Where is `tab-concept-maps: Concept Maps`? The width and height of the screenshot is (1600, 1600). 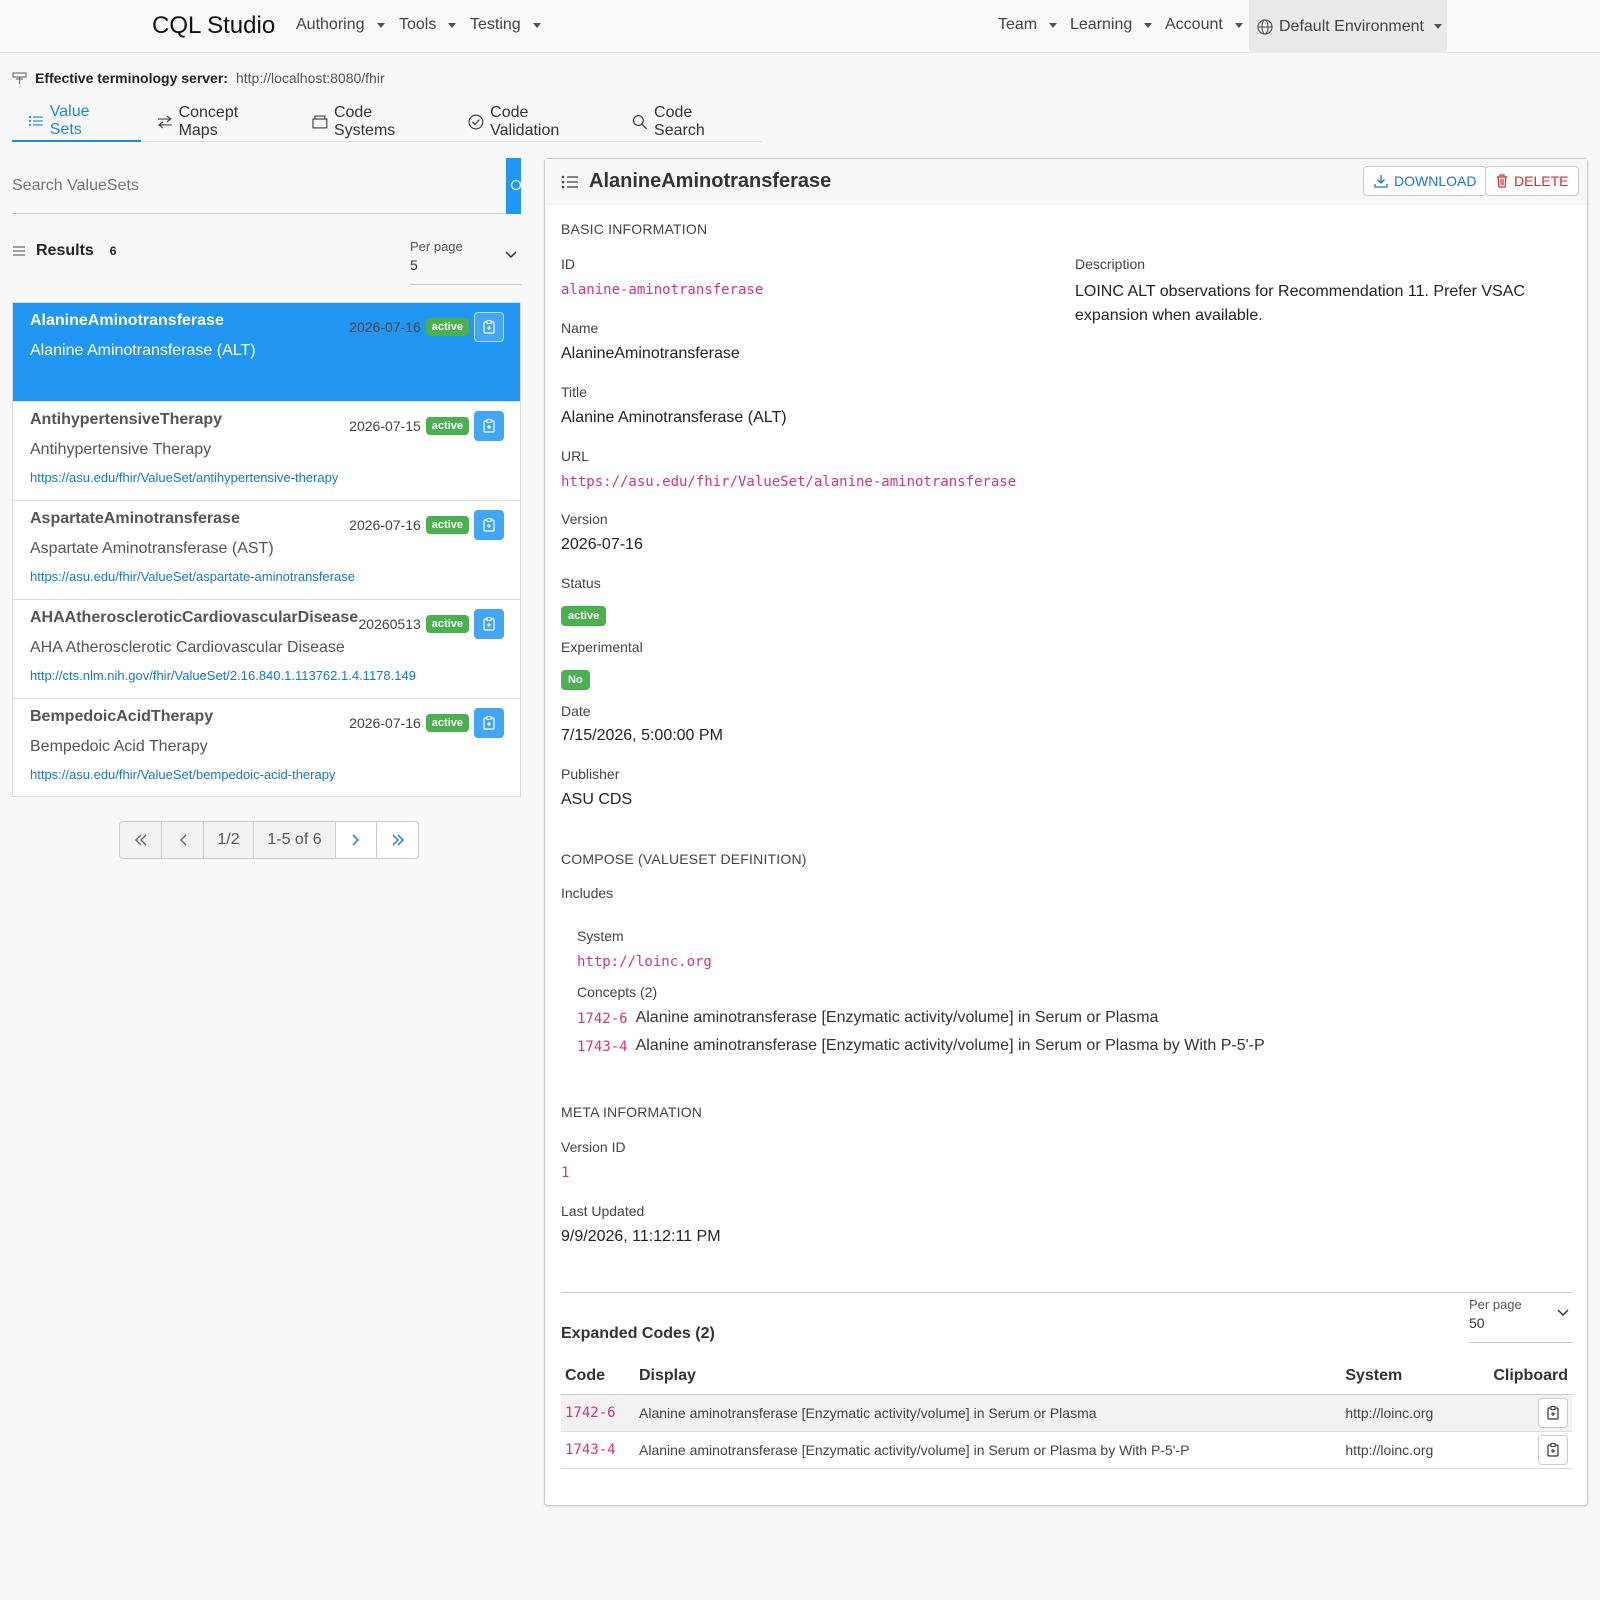
tab-concept-maps: Concept Maps is located at coordinates (218, 122).